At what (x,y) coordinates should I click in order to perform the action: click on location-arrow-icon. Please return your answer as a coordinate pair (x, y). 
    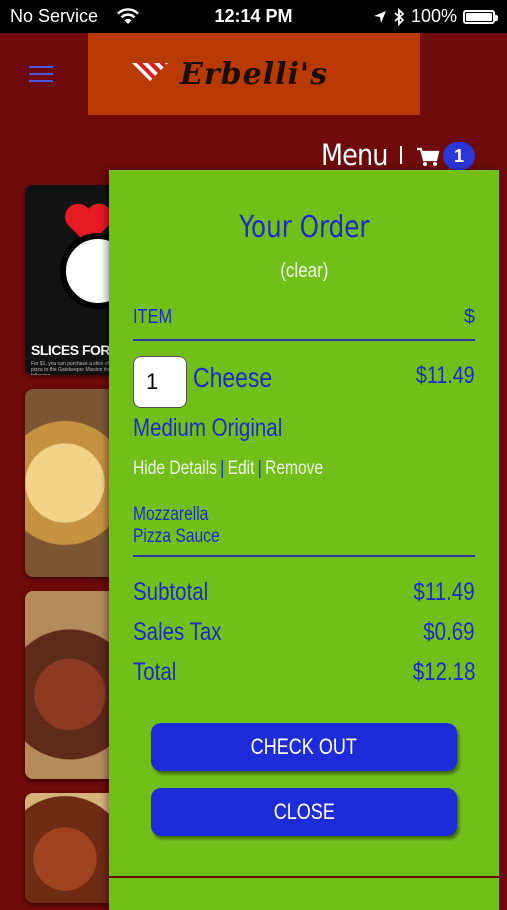
    Looking at the image, I should click on (379, 16).